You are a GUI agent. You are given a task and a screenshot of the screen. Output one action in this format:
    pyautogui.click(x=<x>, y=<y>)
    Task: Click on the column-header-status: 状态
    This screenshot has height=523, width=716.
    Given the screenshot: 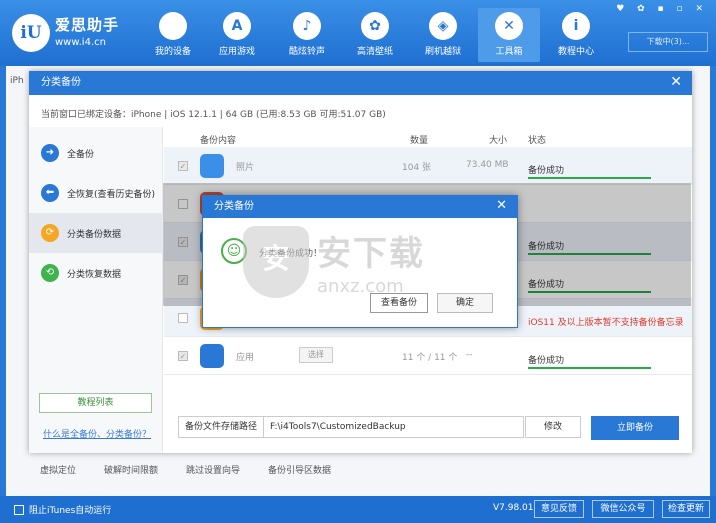 What is the action you would take?
    pyautogui.click(x=537, y=141)
    